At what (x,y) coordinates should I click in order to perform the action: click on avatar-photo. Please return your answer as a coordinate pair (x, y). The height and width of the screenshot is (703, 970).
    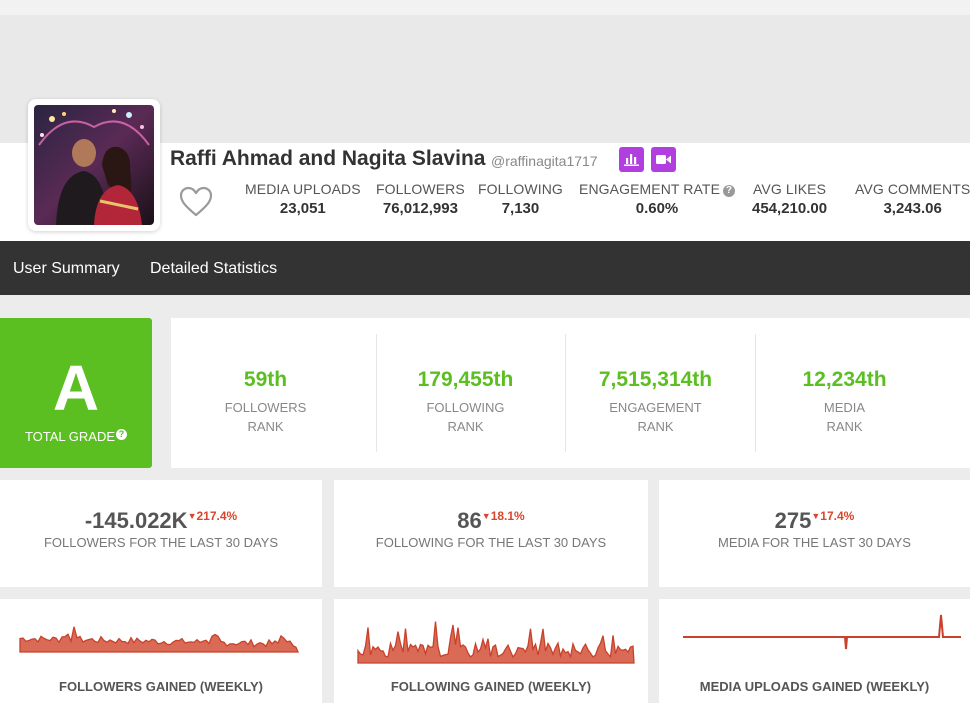
    Looking at the image, I should click on (94, 165).